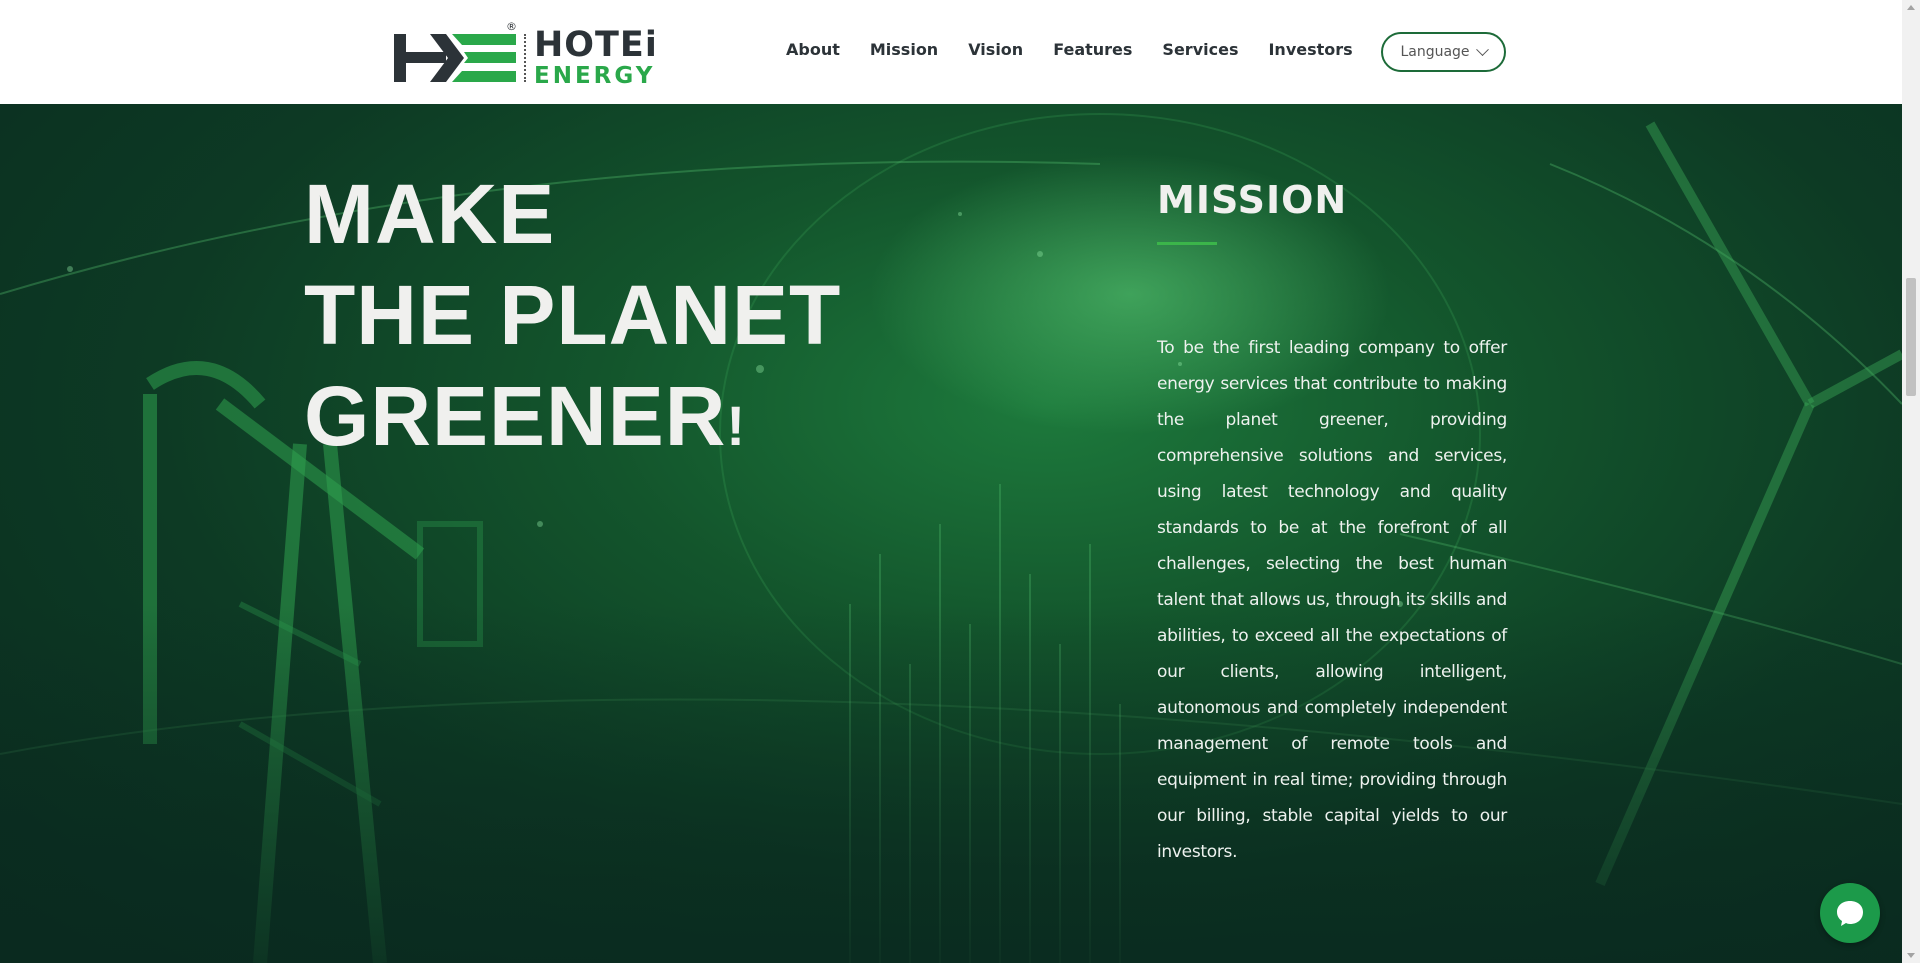  I want to click on logo-wordmark: HOTEi ENERGY, so click(596, 57).